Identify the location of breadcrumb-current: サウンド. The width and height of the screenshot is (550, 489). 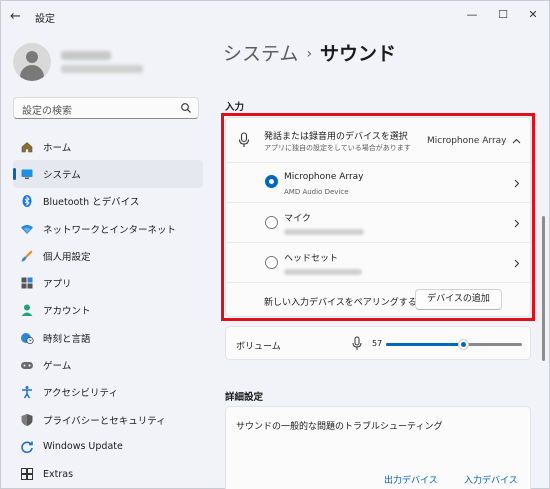
(358, 54).